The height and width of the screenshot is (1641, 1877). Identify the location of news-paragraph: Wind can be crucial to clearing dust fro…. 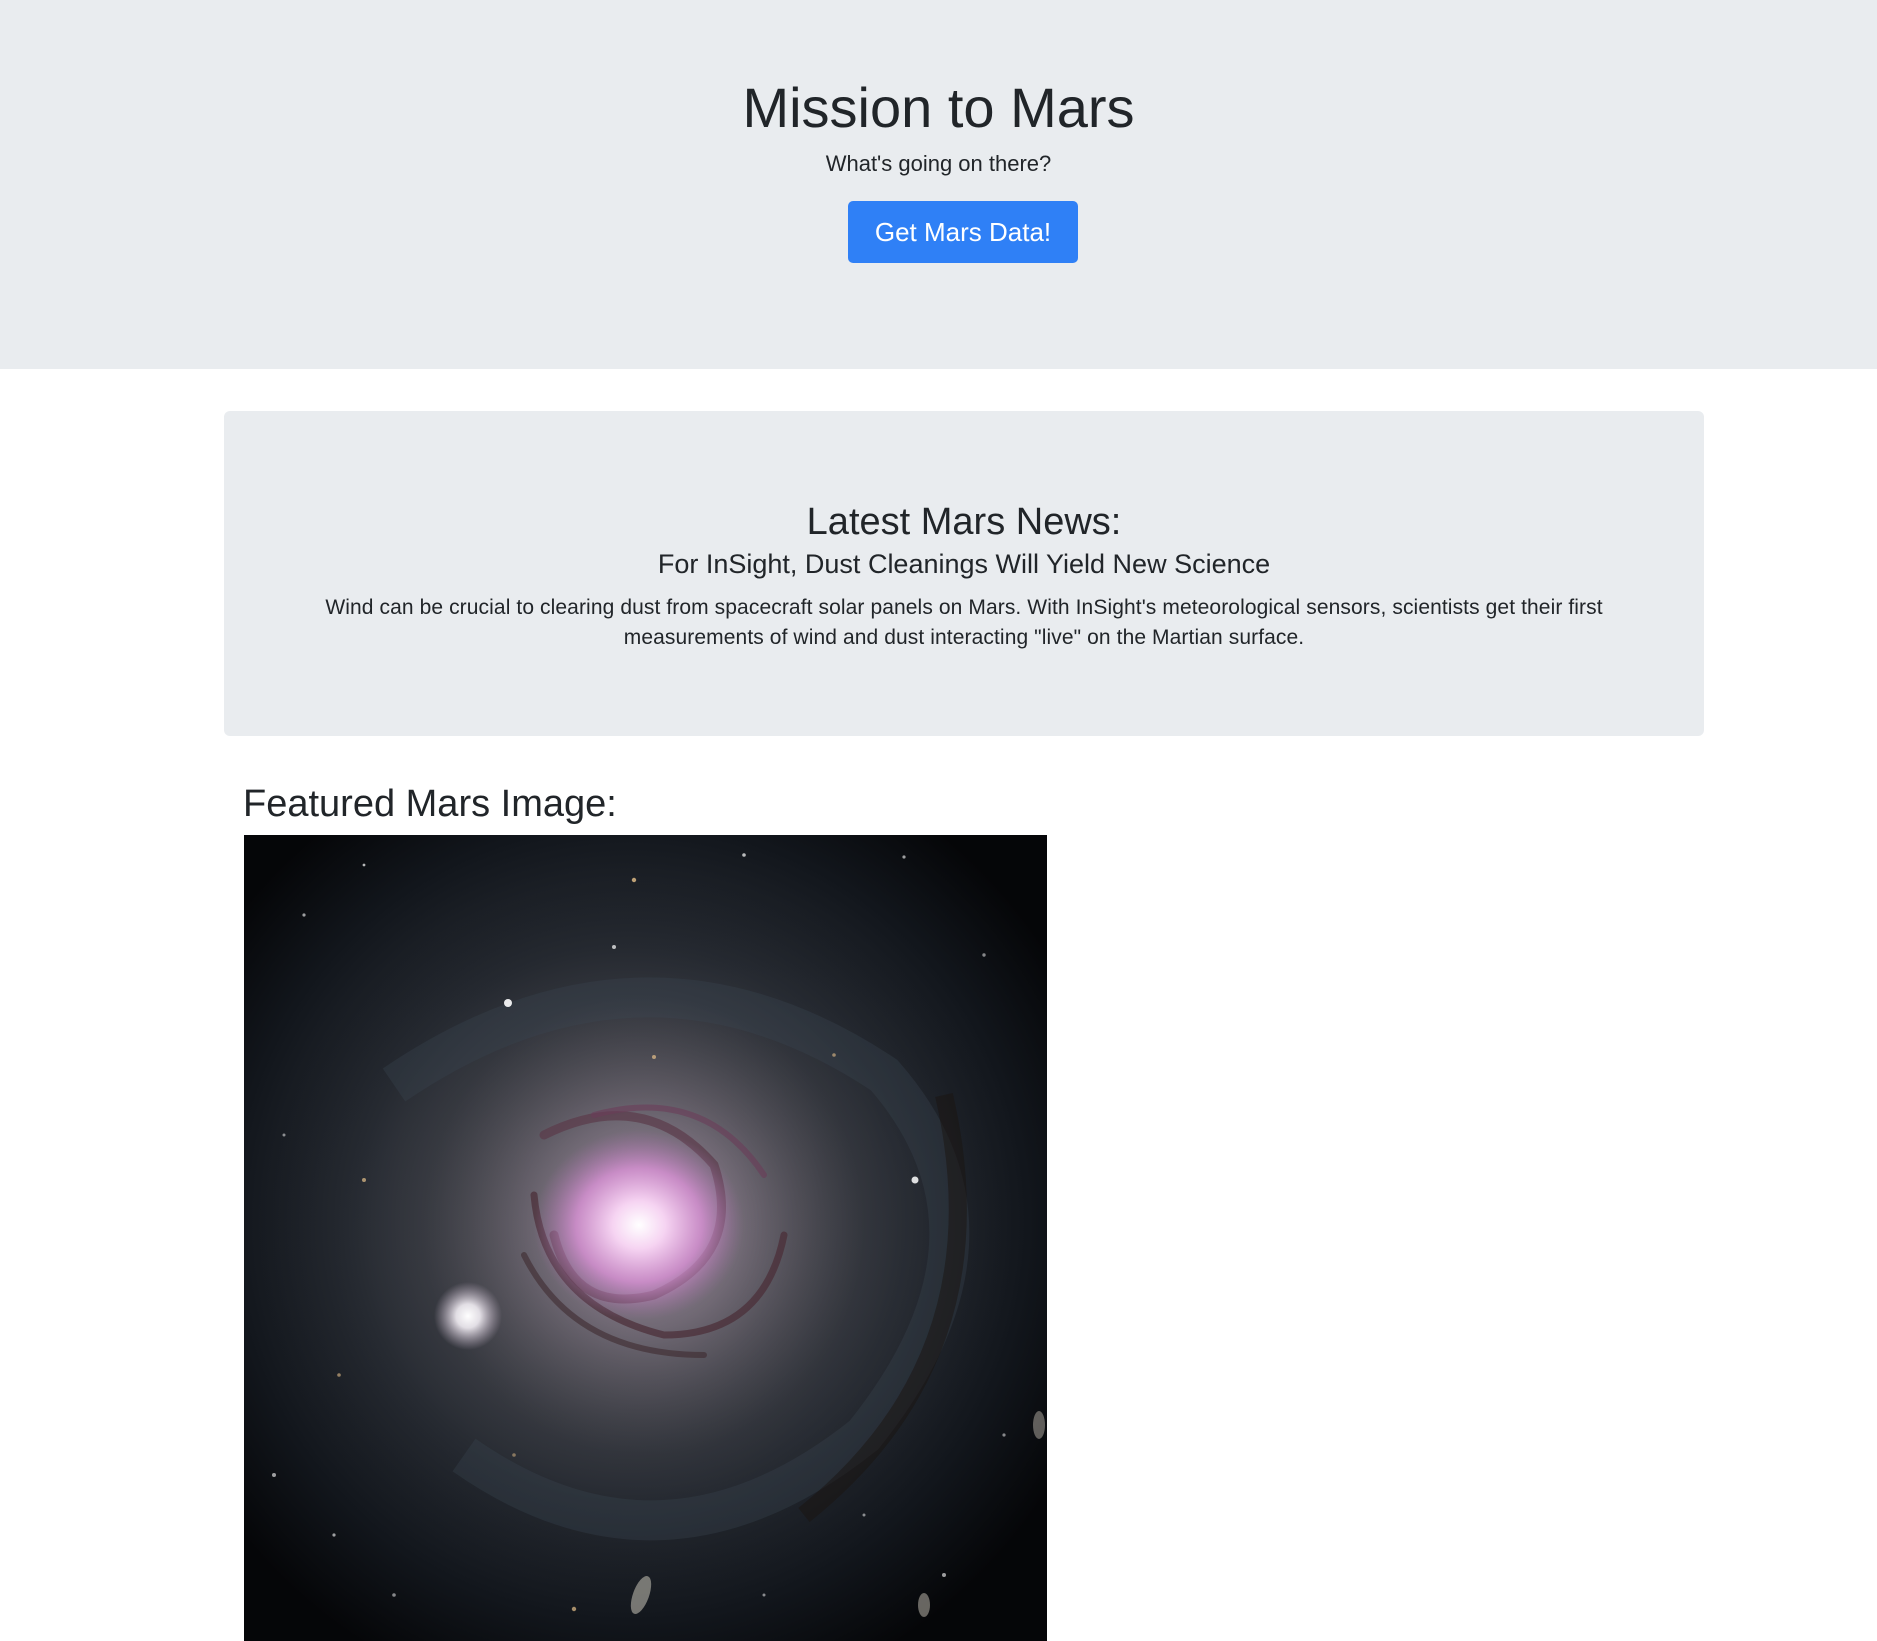
(964, 622).